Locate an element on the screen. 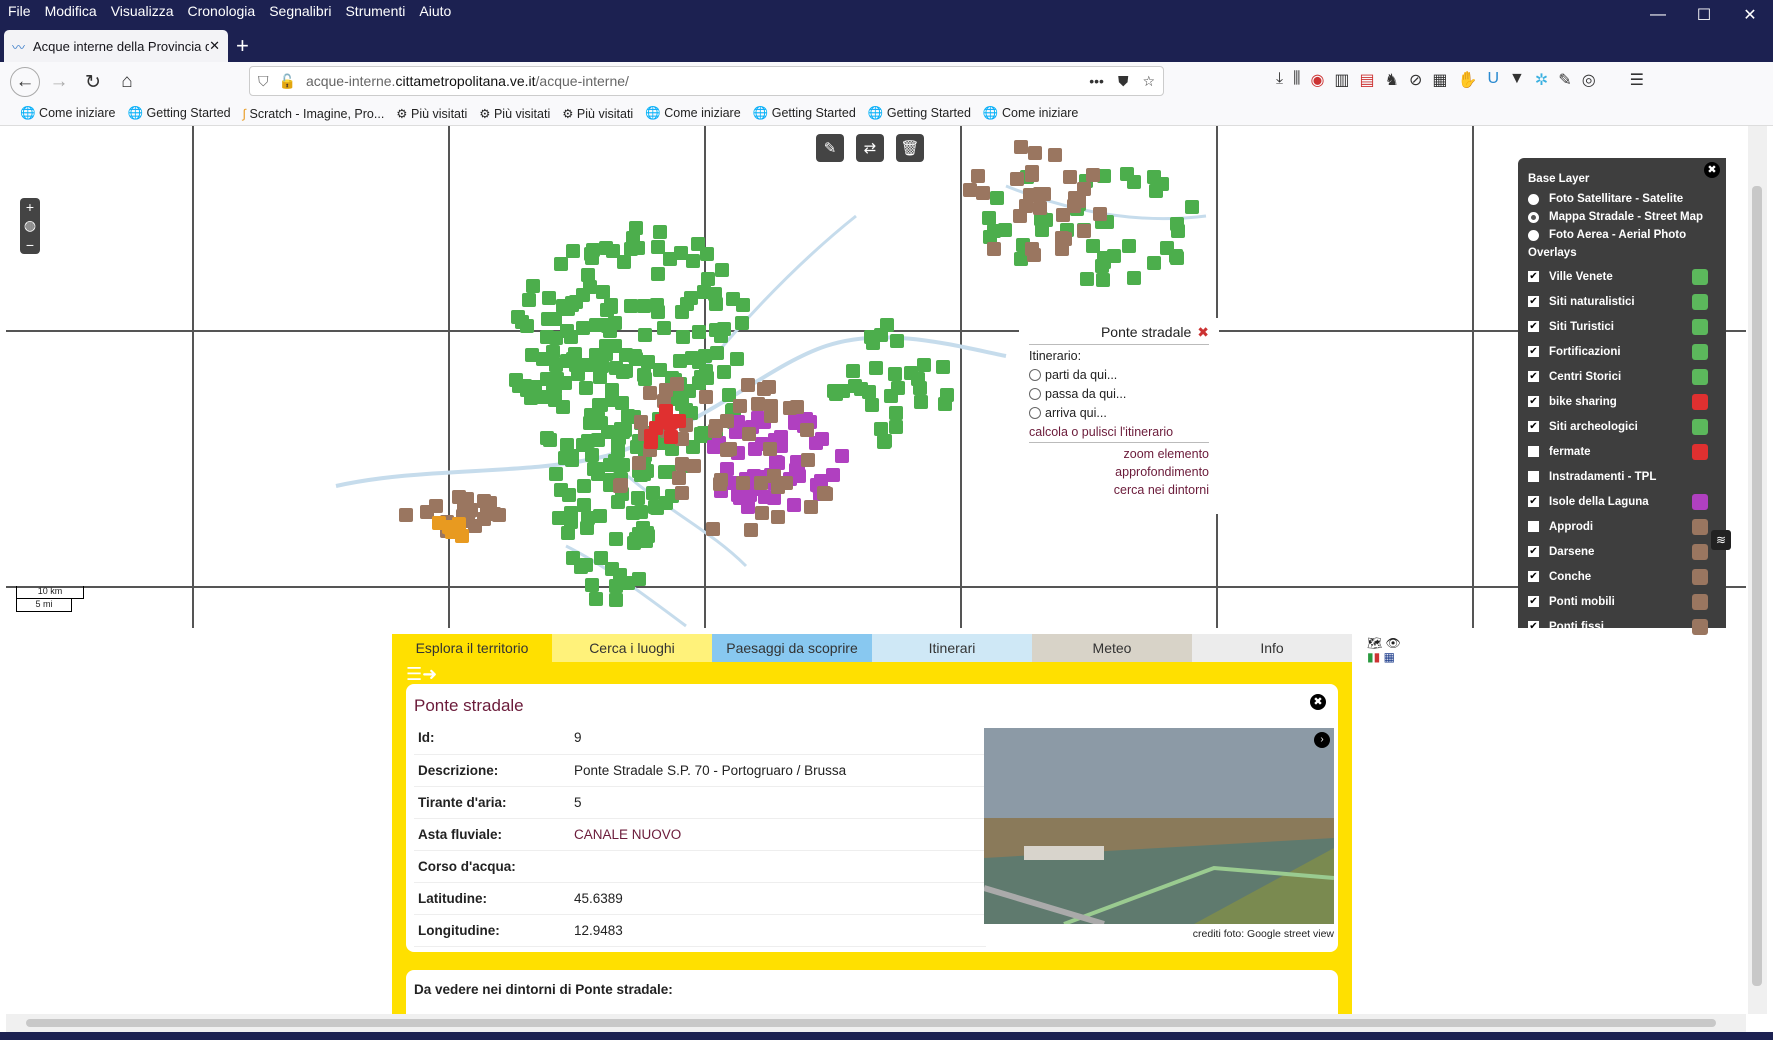 This screenshot has width=1773, height=1040. zoom-control: + ◍ − is located at coordinates (30, 226).